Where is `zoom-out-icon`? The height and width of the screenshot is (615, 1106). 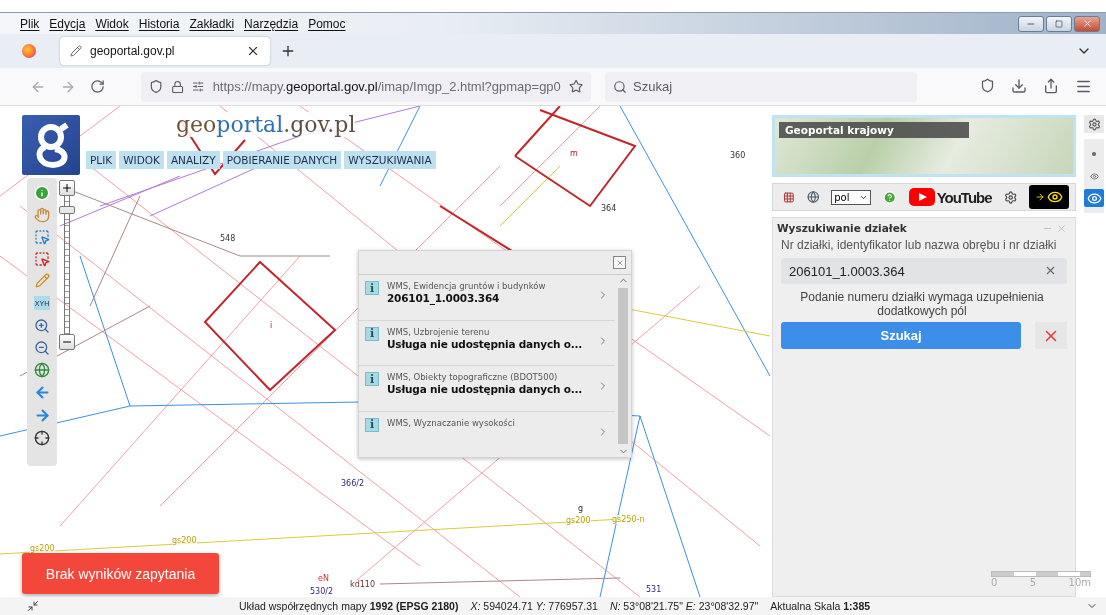 zoom-out-icon is located at coordinates (42, 348).